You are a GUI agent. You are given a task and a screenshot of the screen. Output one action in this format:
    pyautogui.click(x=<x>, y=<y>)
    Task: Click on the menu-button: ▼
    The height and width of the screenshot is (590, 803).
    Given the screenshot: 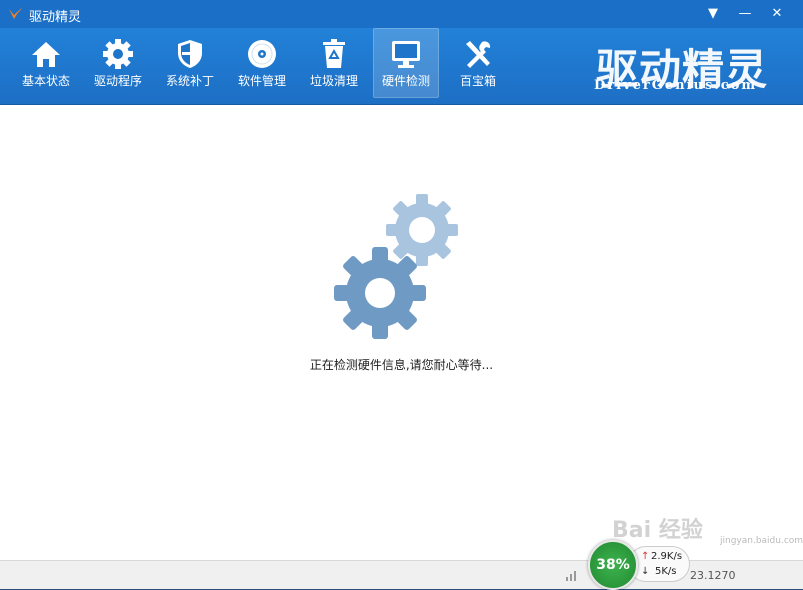 What is the action you would take?
    pyautogui.click(x=713, y=14)
    